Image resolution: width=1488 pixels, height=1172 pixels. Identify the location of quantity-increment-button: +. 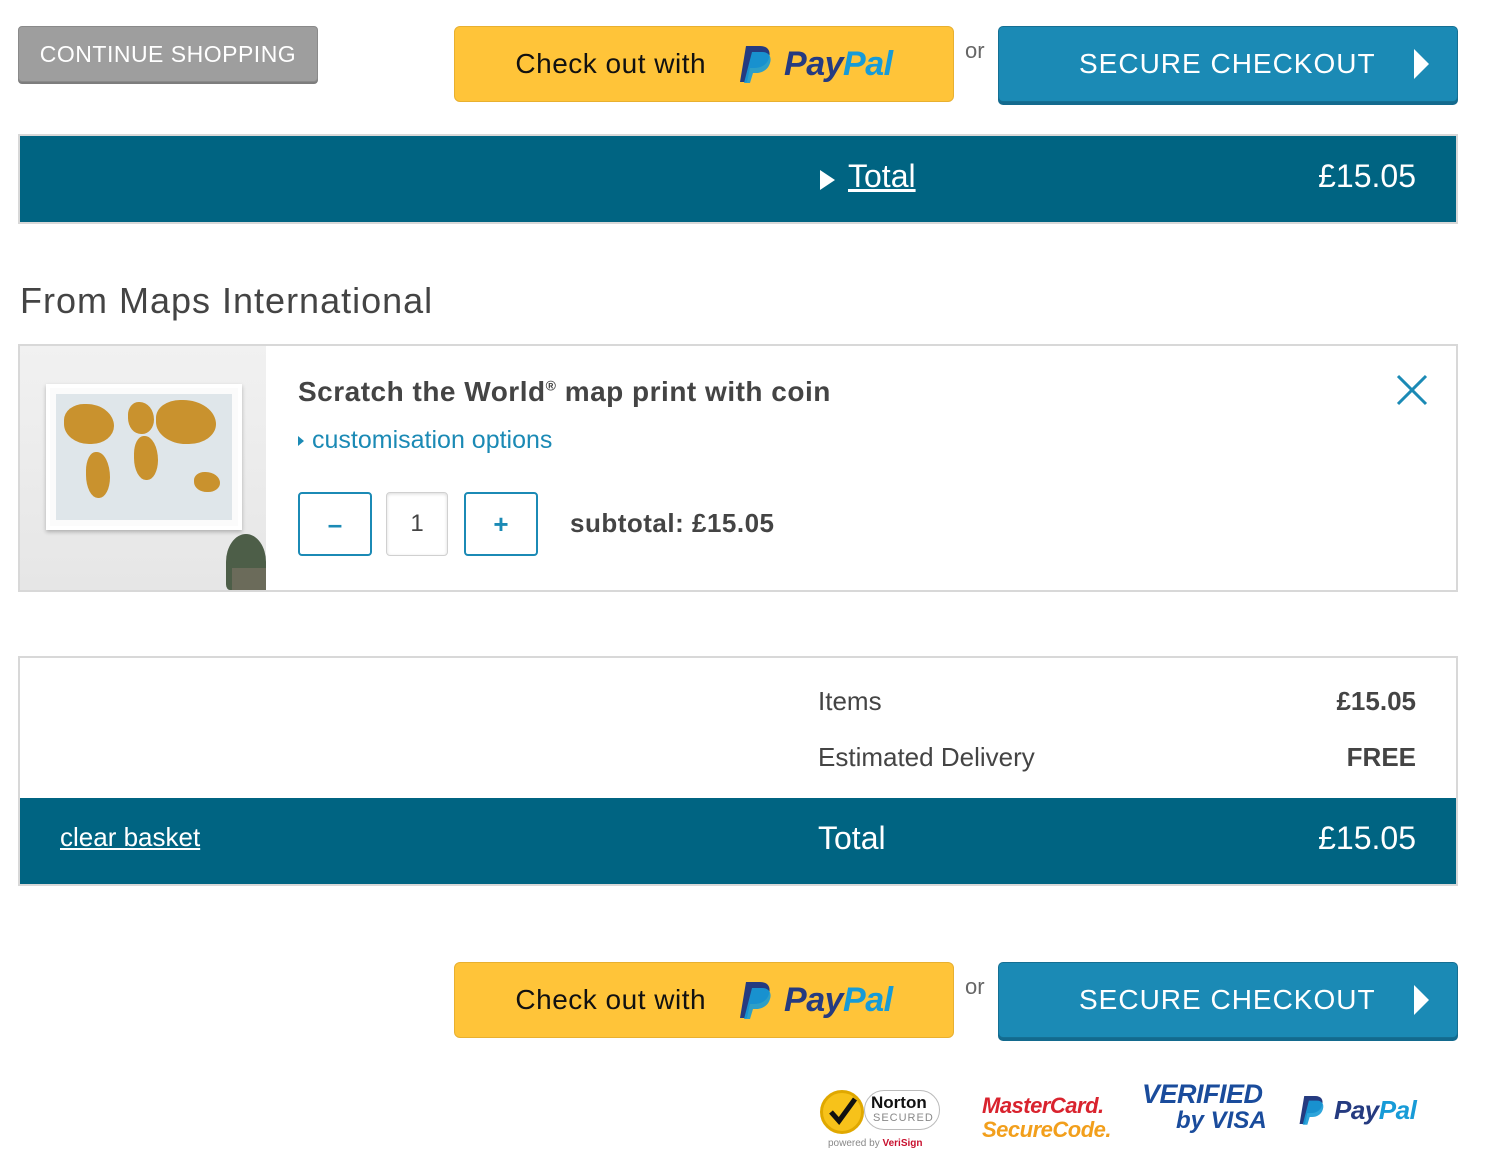
(501, 524).